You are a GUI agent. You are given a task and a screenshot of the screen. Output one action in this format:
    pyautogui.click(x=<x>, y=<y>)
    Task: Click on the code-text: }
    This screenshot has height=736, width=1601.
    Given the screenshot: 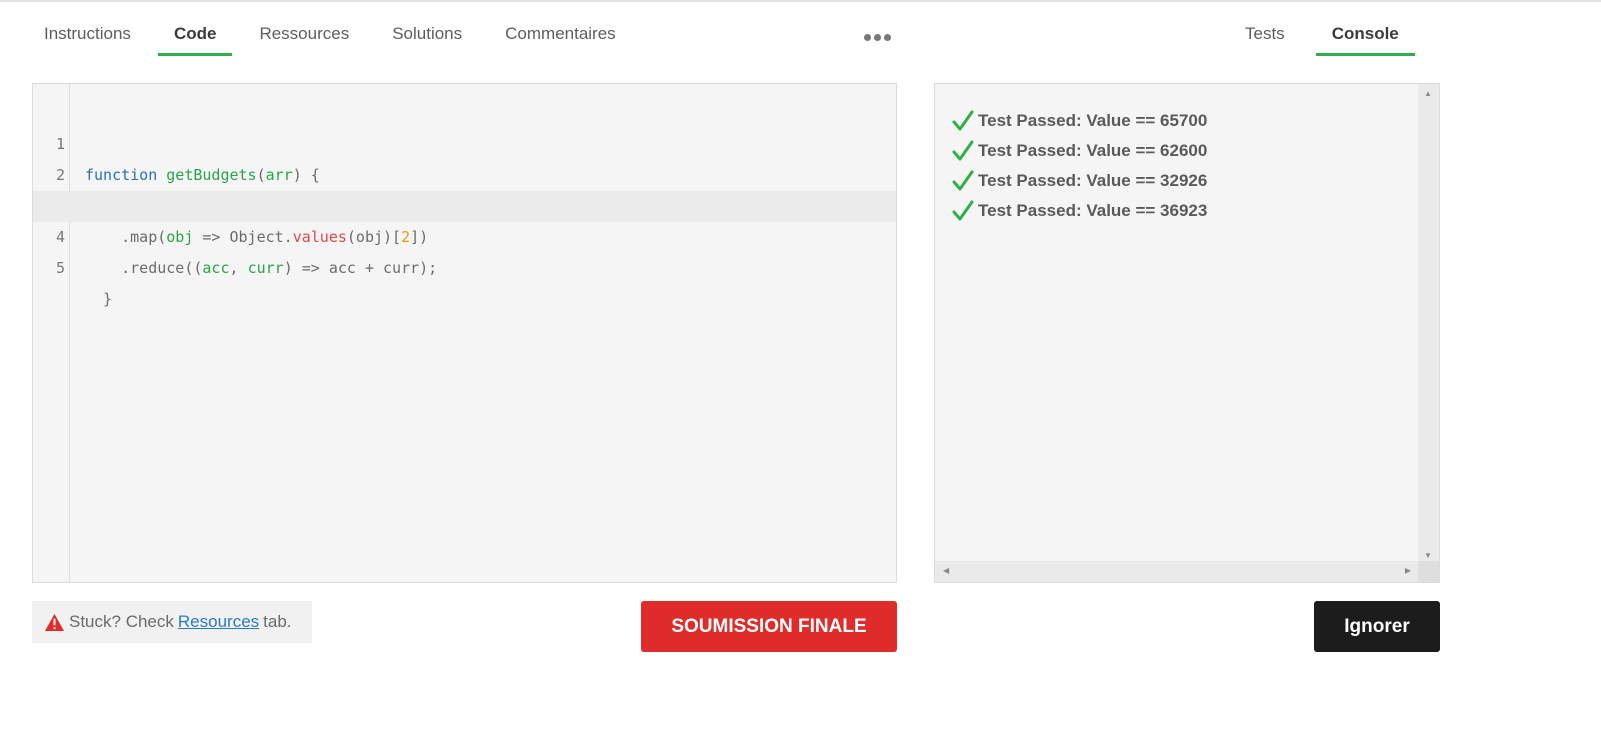 What is the action you would take?
    pyautogui.click(x=99, y=299)
    